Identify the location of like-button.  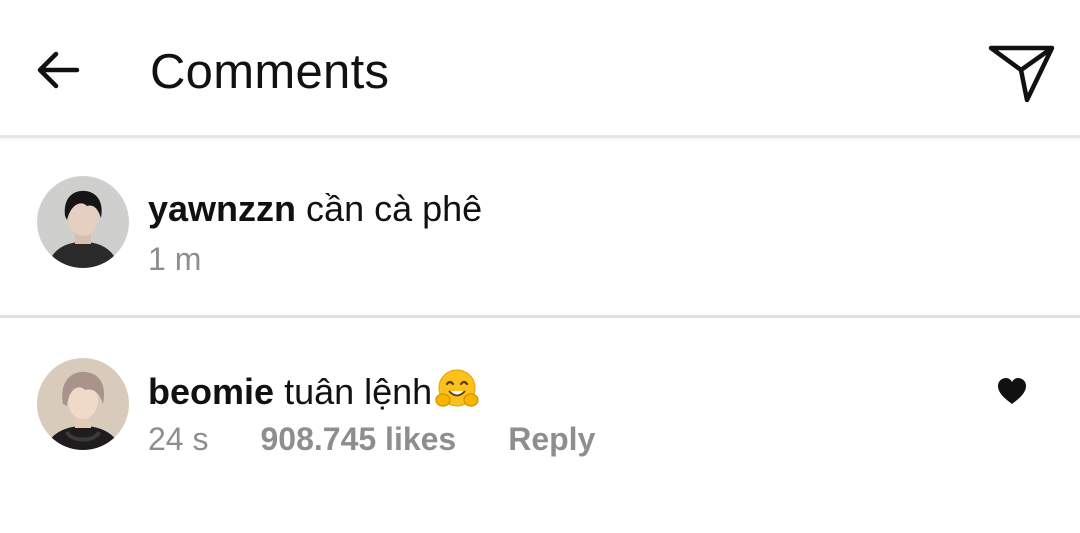
(1012, 391).